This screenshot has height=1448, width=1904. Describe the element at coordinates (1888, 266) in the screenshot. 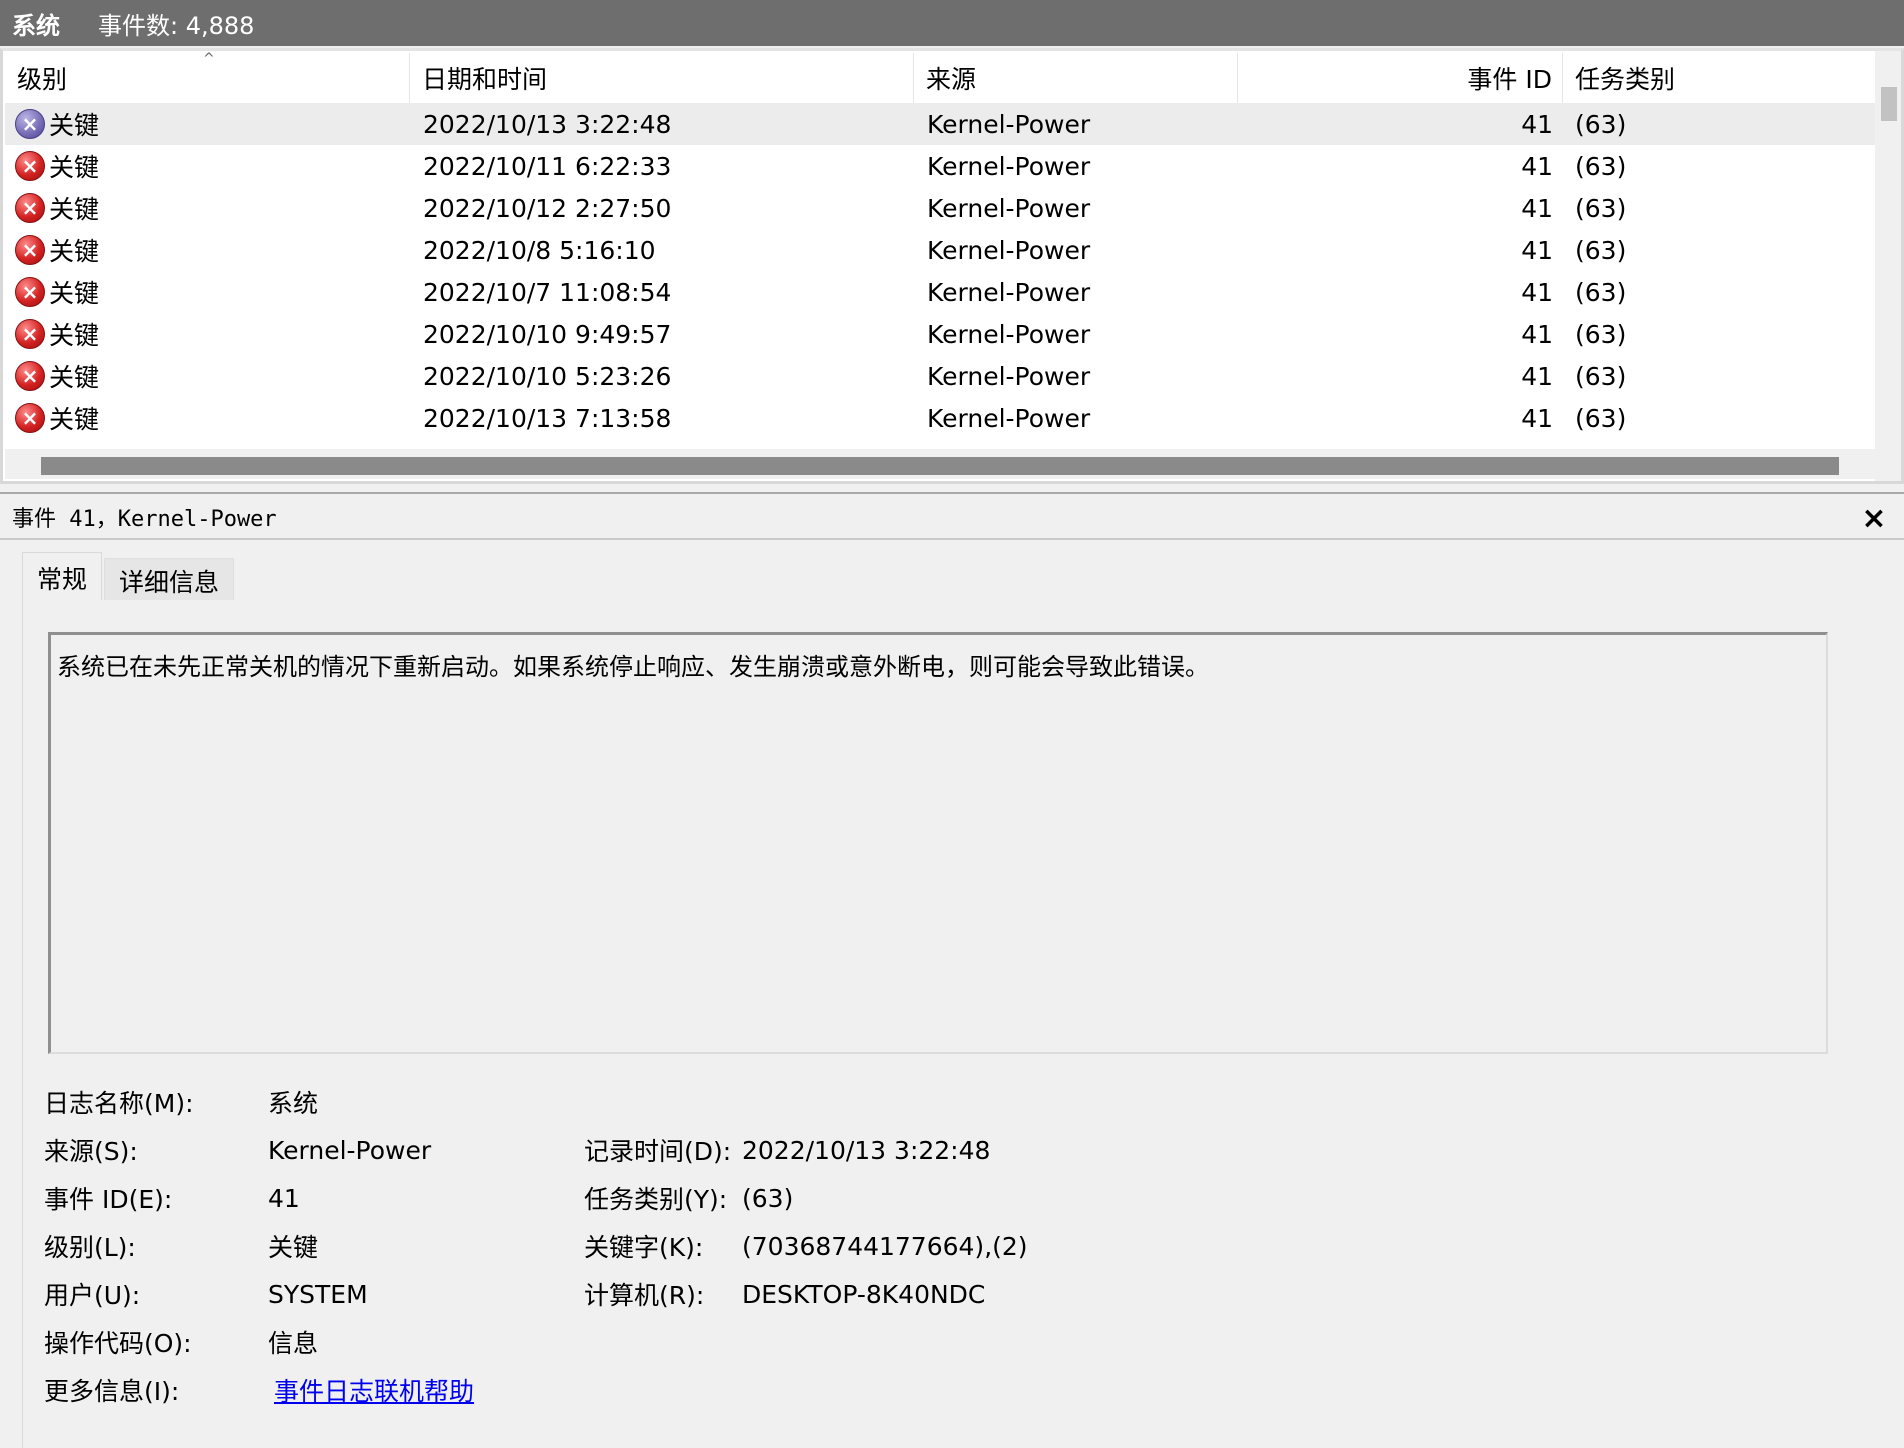

I see `vertical-scrollbar` at that location.